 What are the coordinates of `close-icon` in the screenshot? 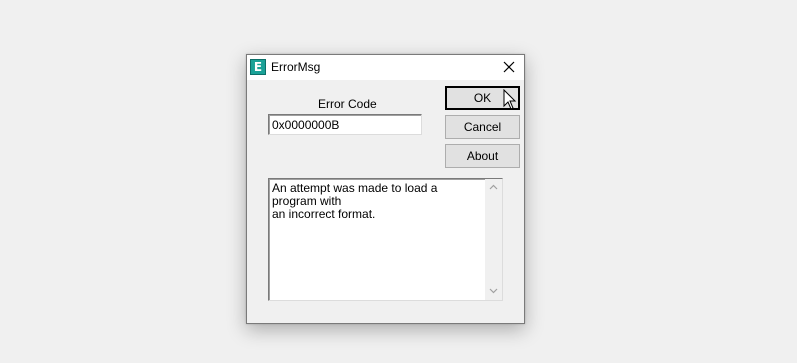 It's located at (509, 67).